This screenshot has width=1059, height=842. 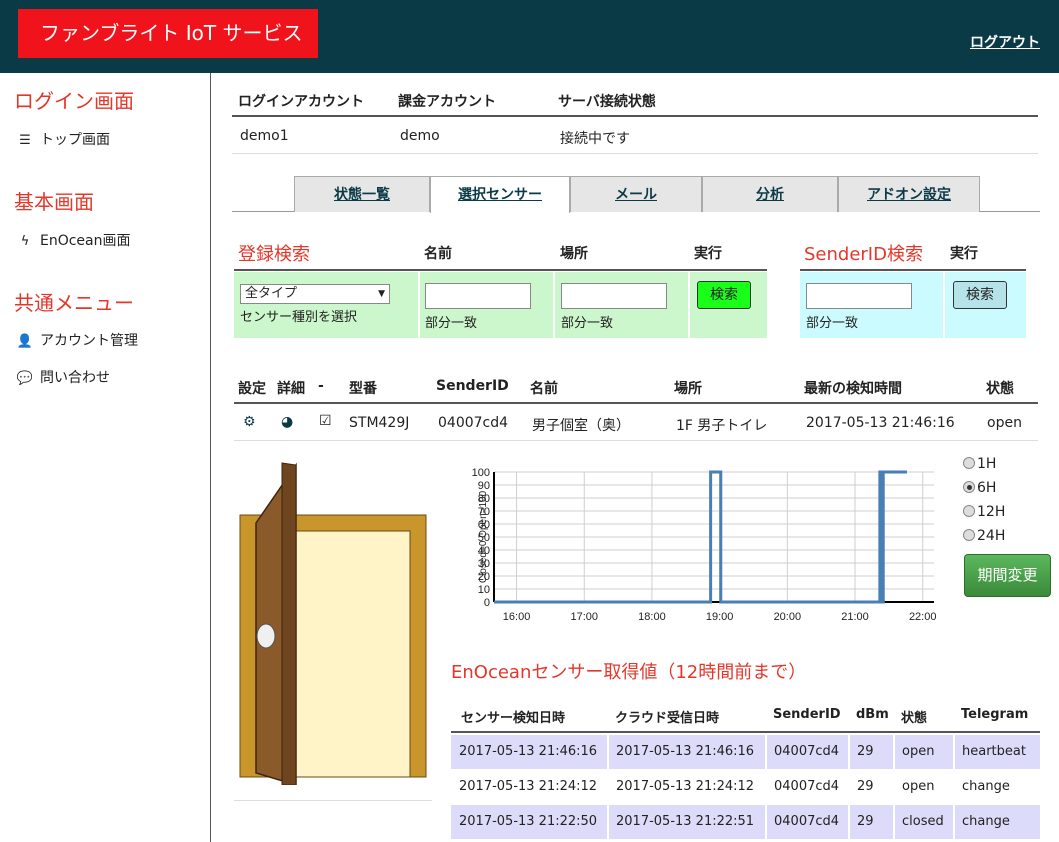 What do you see at coordinates (770, 194) in the screenshot?
I see `tab-analysis: 分析` at bounding box center [770, 194].